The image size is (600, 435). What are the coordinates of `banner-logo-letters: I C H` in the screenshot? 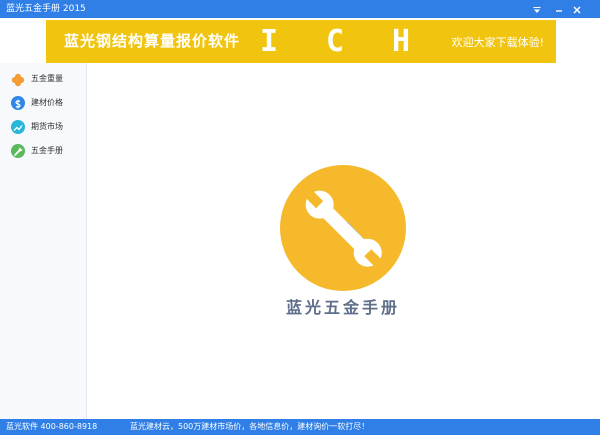 It's located at (335, 41).